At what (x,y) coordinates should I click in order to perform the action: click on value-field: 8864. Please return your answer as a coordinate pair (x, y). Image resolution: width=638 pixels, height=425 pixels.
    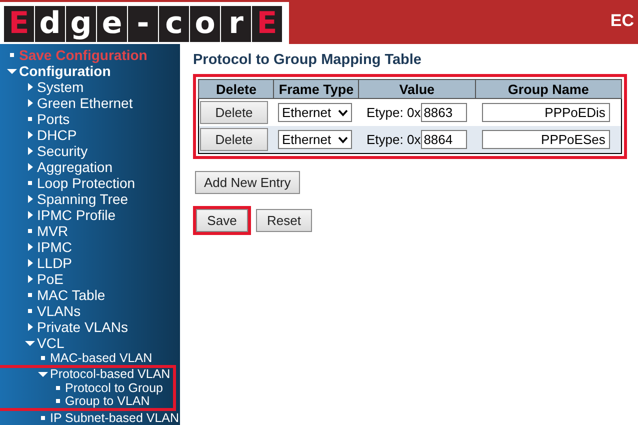
    Looking at the image, I should click on (443, 139).